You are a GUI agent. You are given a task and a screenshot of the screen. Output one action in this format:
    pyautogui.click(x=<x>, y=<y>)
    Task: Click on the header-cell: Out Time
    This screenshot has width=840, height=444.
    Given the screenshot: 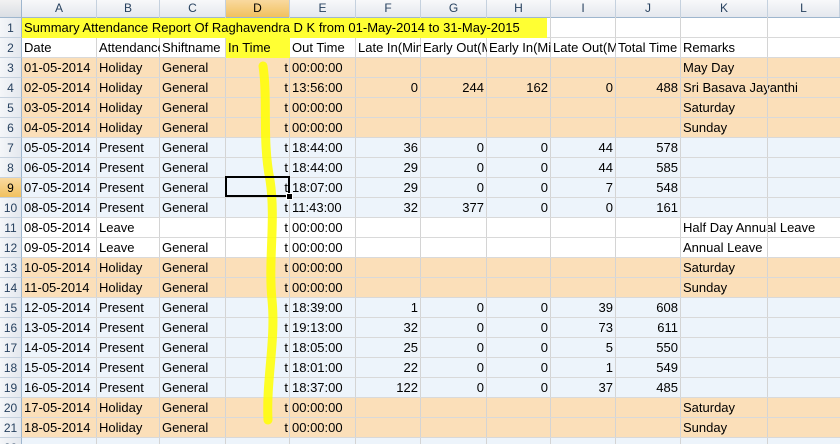 What is the action you would take?
    pyautogui.click(x=323, y=48)
    